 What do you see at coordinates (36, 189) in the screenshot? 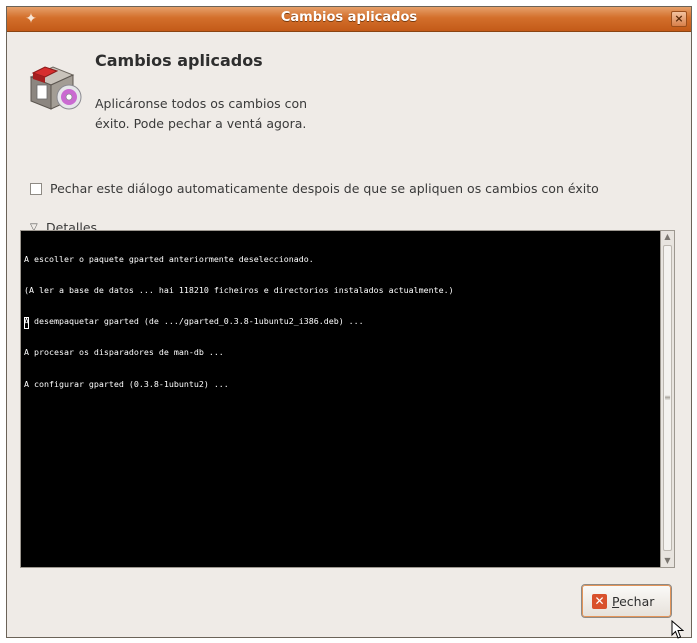
I see `auto-close-checkbox` at bounding box center [36, 189].